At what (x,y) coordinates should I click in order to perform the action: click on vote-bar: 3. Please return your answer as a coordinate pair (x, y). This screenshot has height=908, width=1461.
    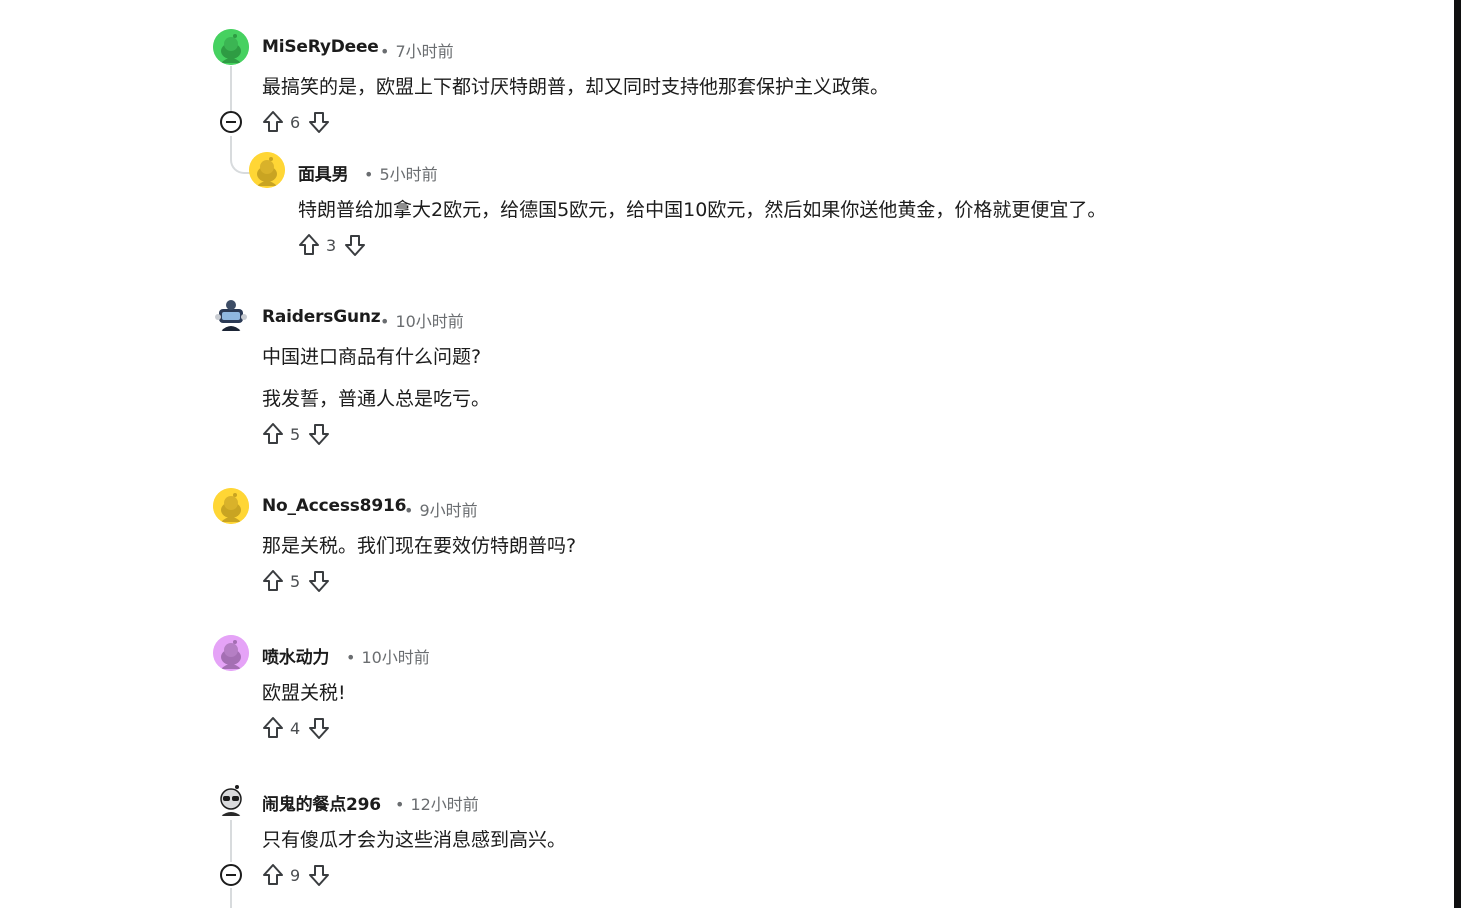
    Looking at the image, I should click on (332, 245).